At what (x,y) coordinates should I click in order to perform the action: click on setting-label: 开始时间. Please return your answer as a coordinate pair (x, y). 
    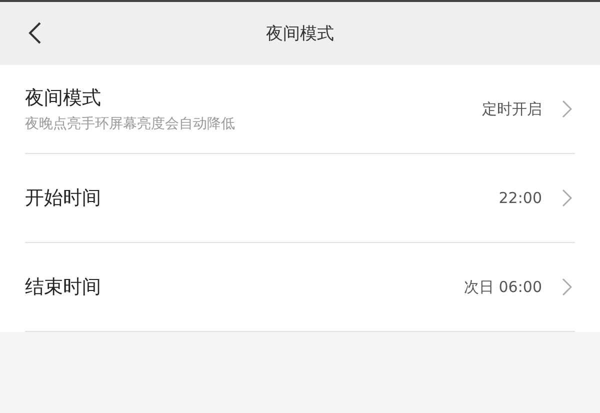
    Looking at the image, I should click on (63, 198).